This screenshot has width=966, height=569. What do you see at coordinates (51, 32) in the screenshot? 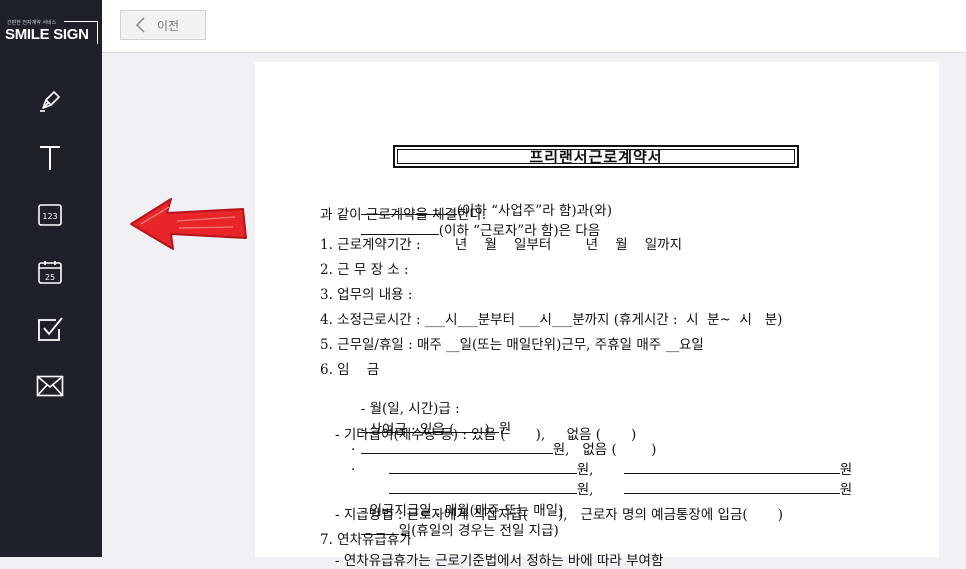
I see `smile-sign-logo: 간편한 전자계약 서비스 SMILE SIGN` at bounding box center [51, 32].